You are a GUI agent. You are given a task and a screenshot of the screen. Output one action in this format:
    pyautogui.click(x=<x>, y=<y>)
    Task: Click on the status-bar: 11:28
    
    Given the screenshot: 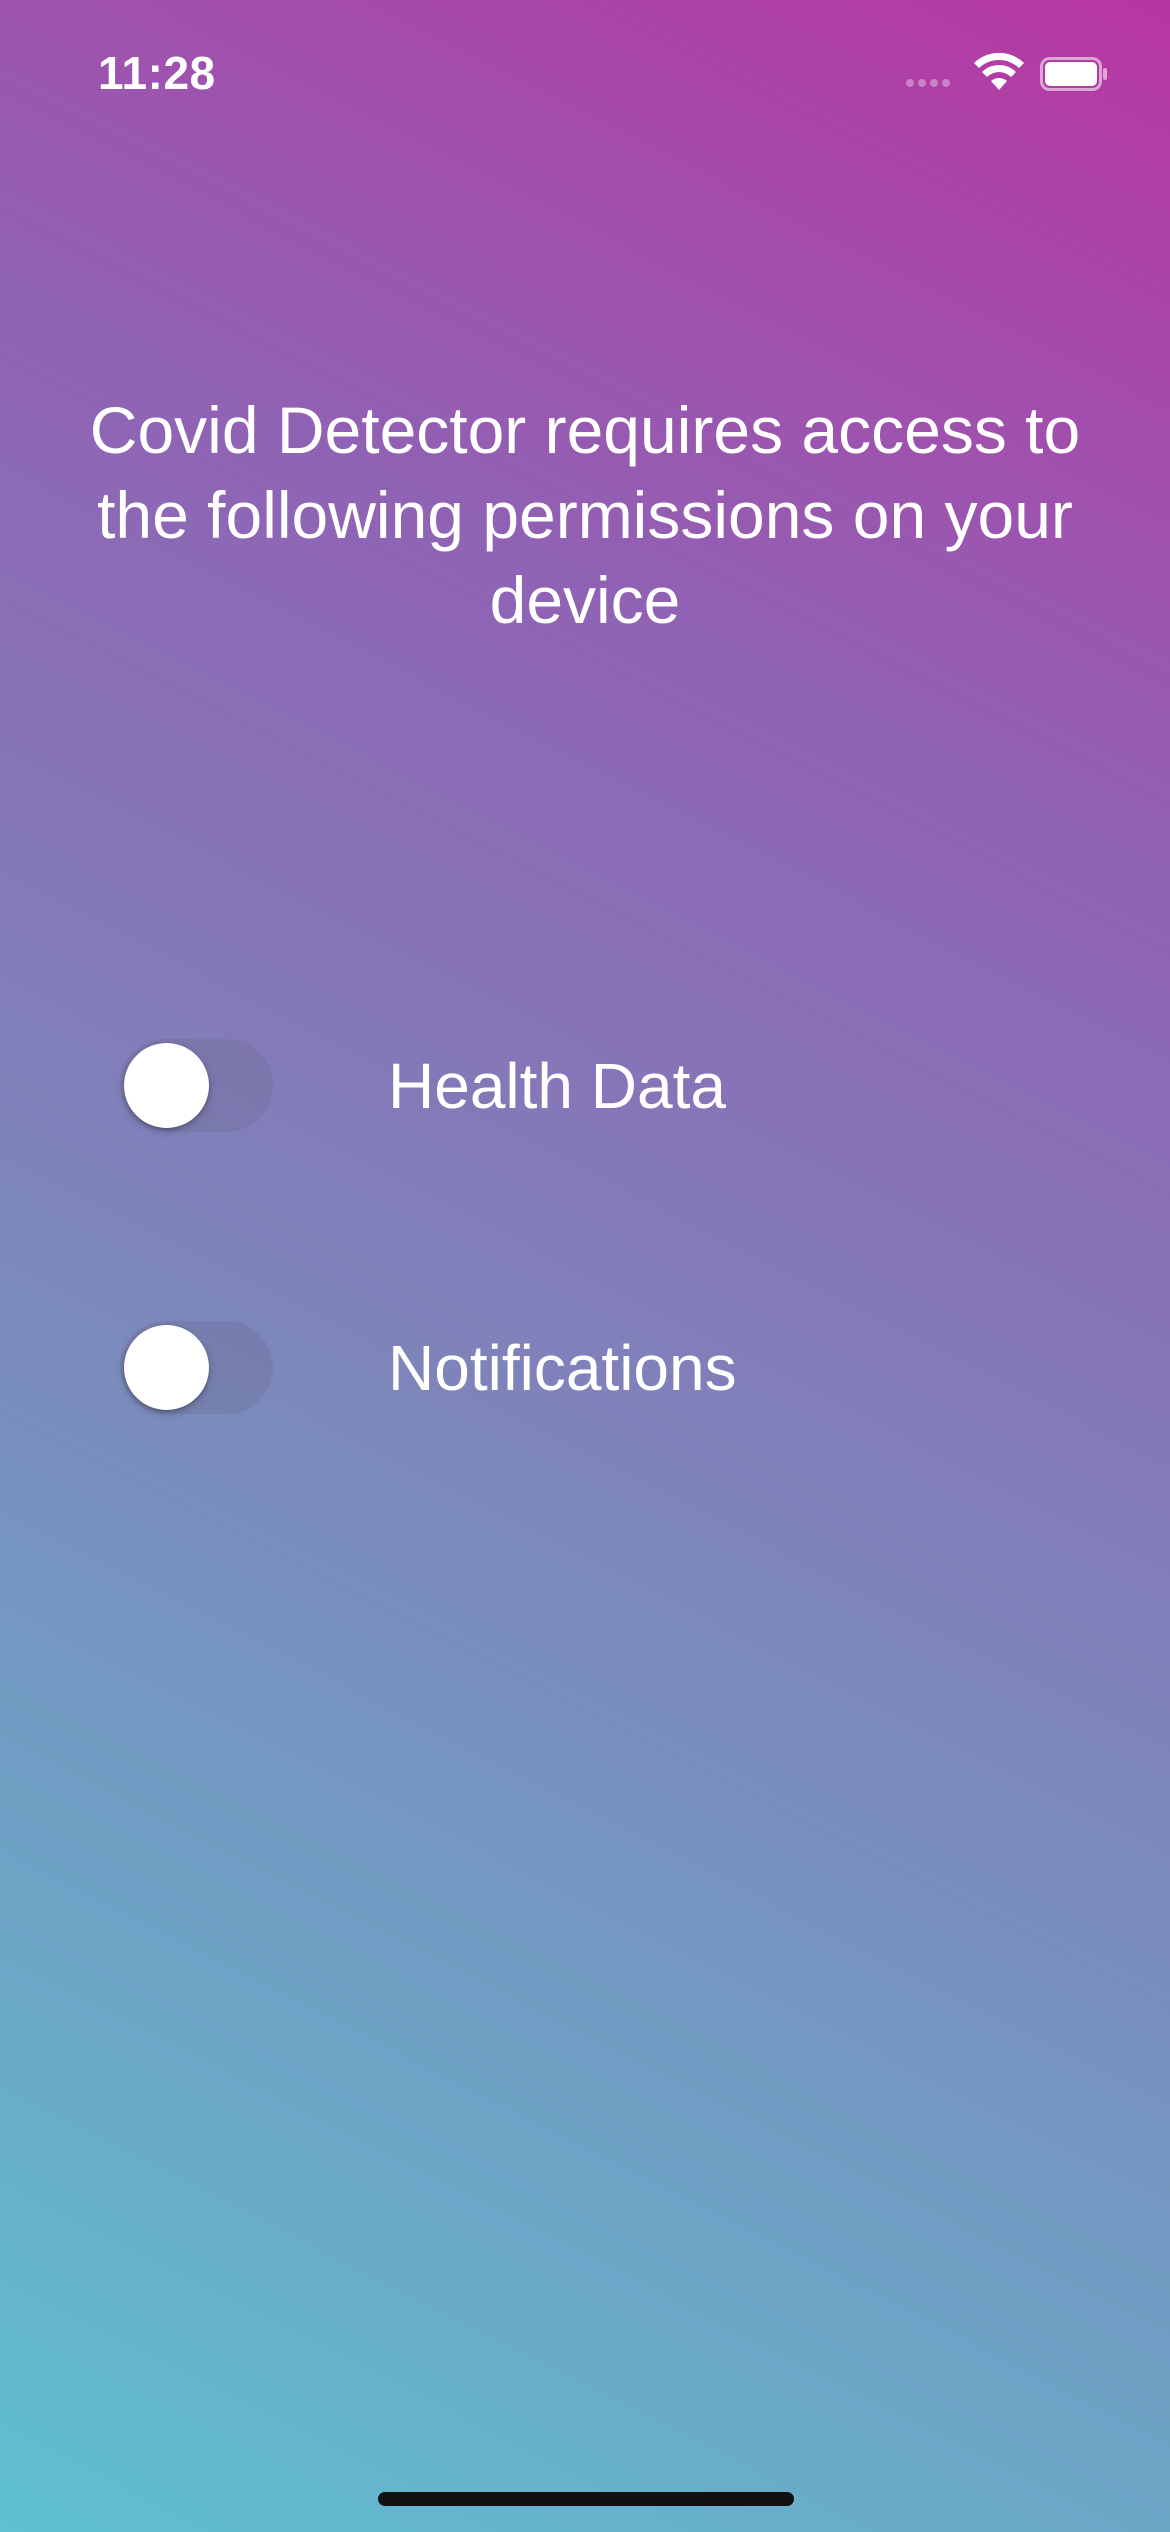 What is the action you would take?
    pyautogui.click(x=585, y=70)
    